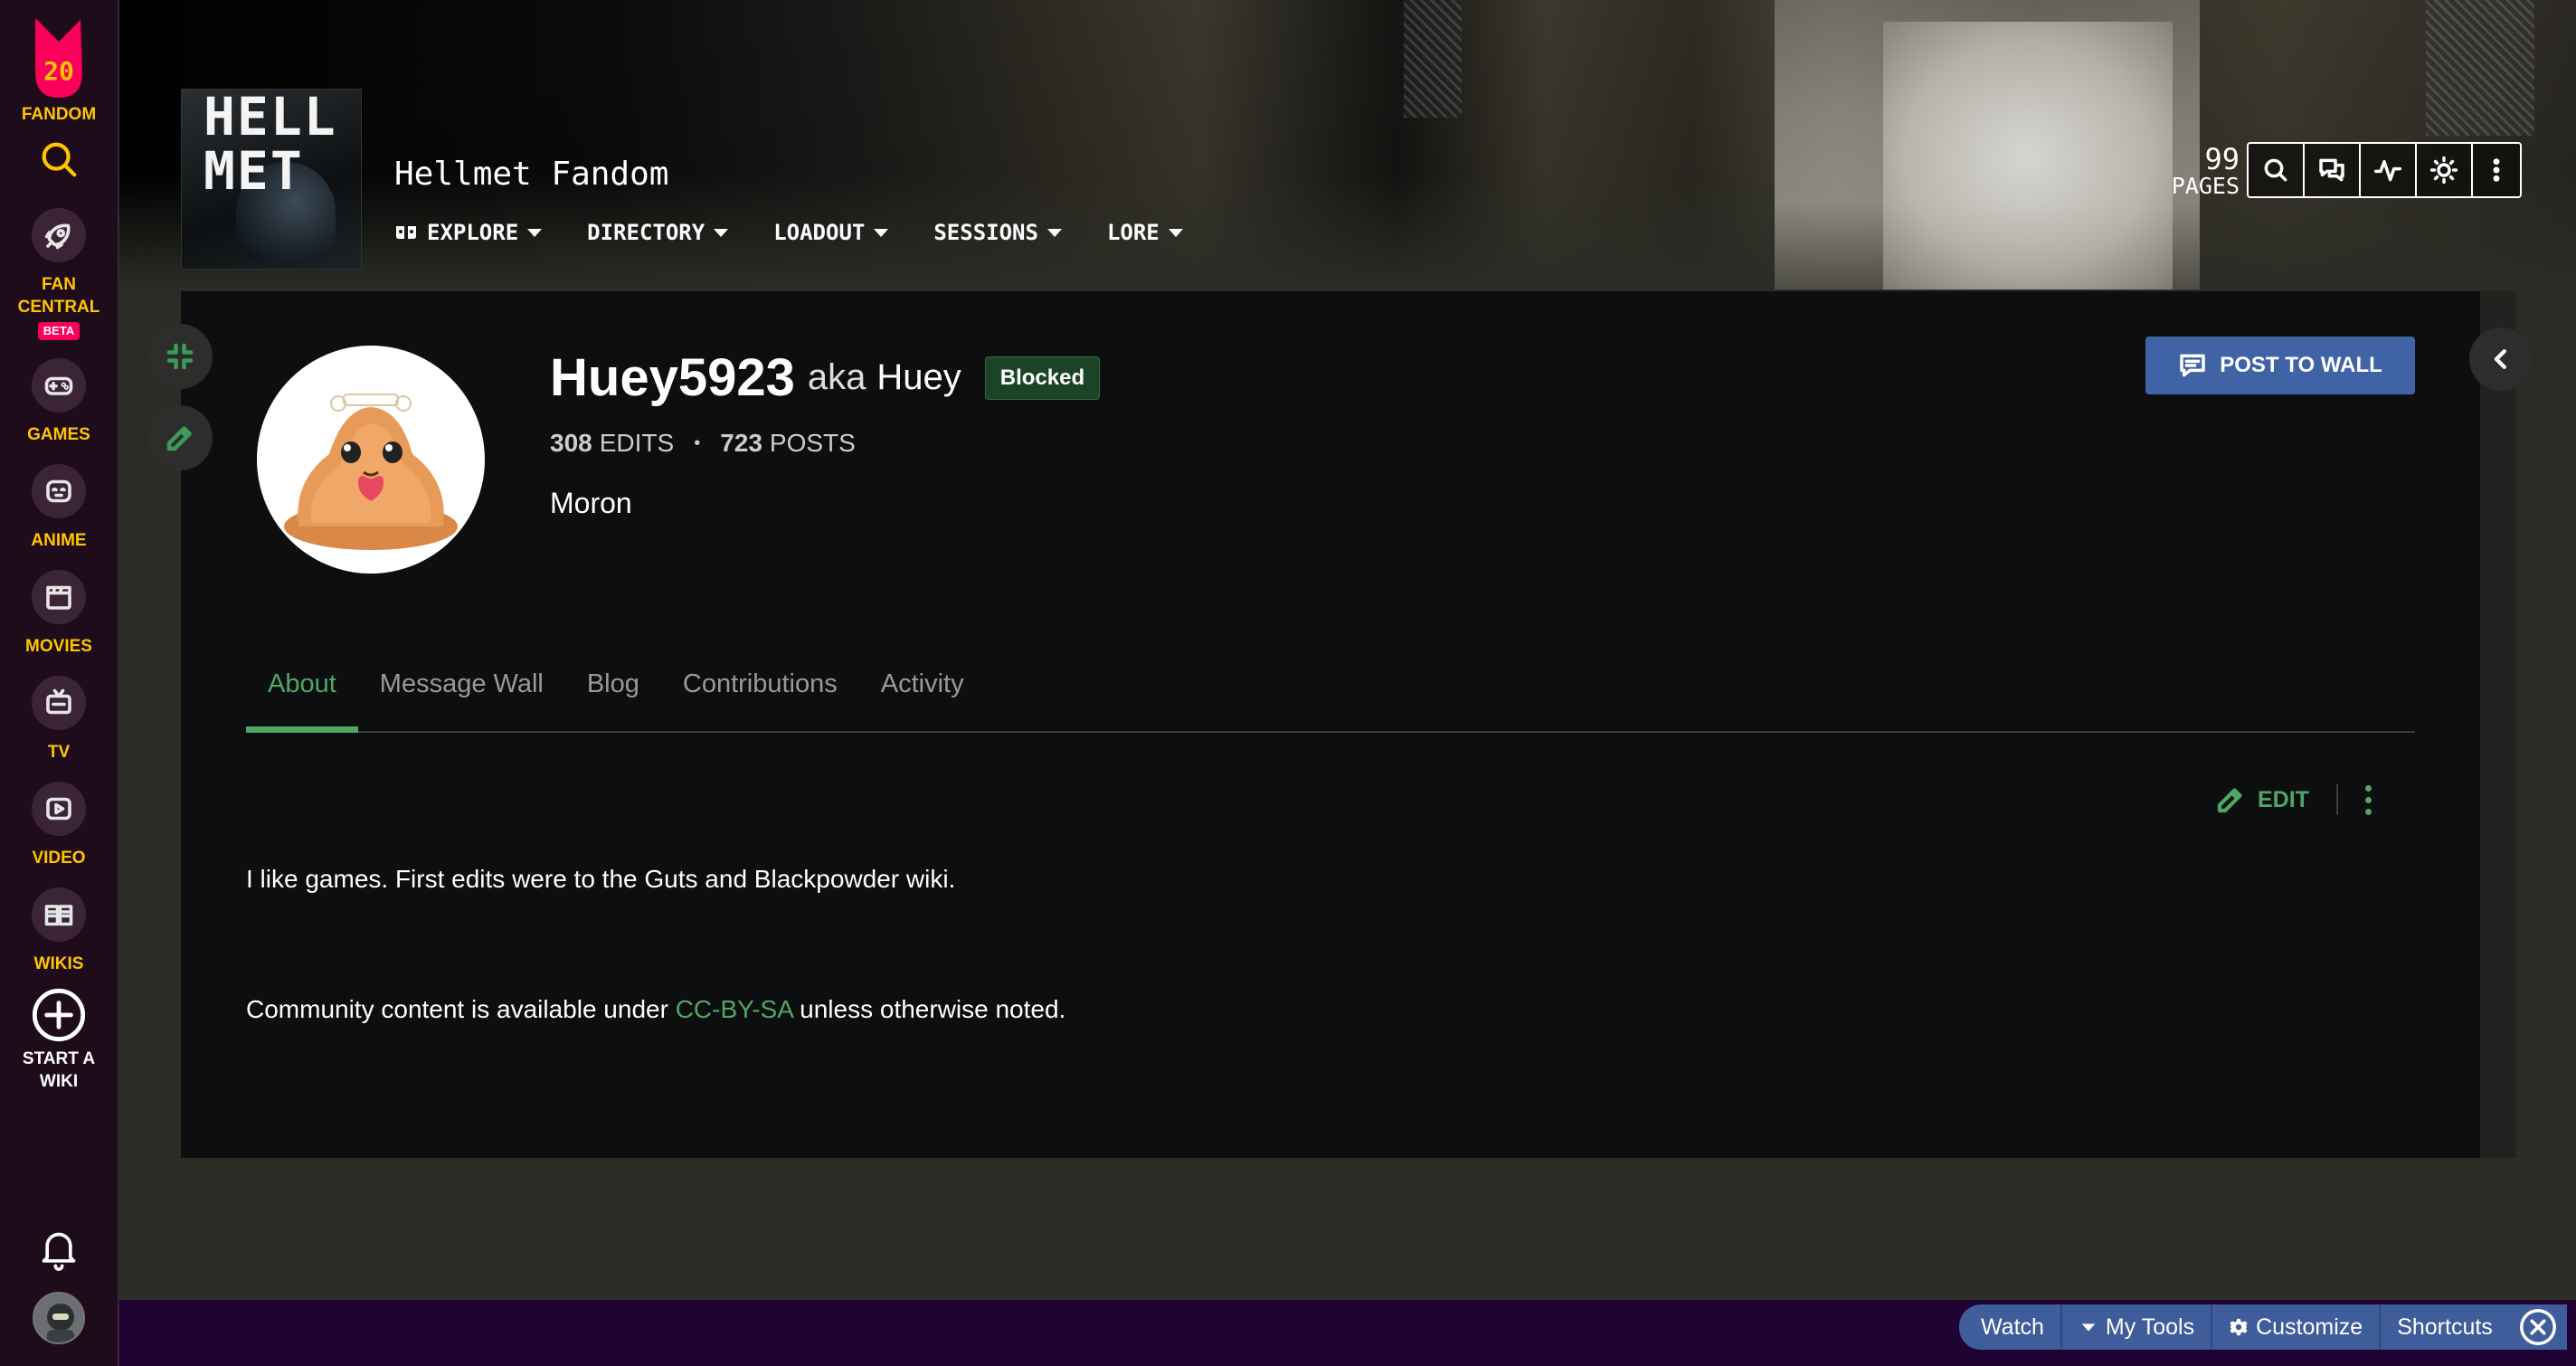 The width and height of the screenshot is (2576, 1366). What do you see at coordinates (813, 443) in the screenshot?
I see `posts-label: POSTS` at bounding box center [813, 443].